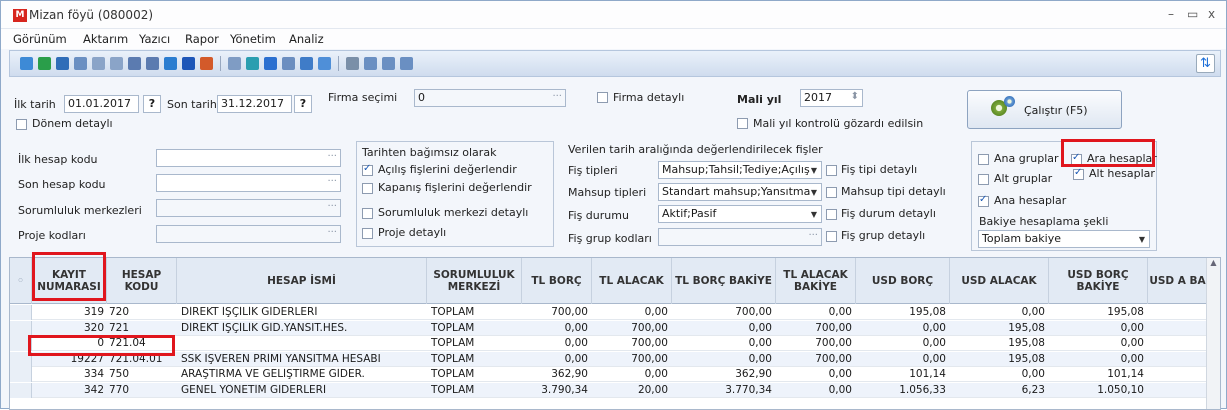 This screenshot has height=410, width=1227. Describe the element at coordinates (234, 63) in the screenshot. I see `settings-icon` at that location.